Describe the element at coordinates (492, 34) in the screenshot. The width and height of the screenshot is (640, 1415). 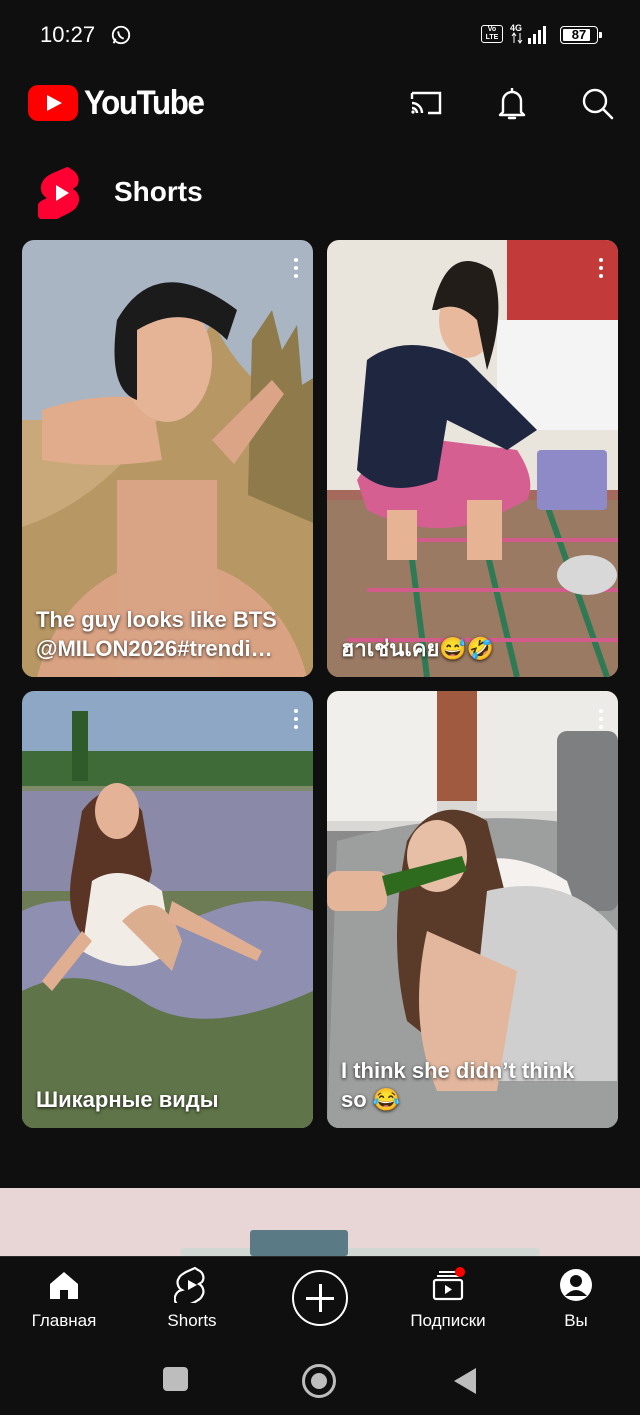
I see `volte-icon: Vo LTE` at that location.